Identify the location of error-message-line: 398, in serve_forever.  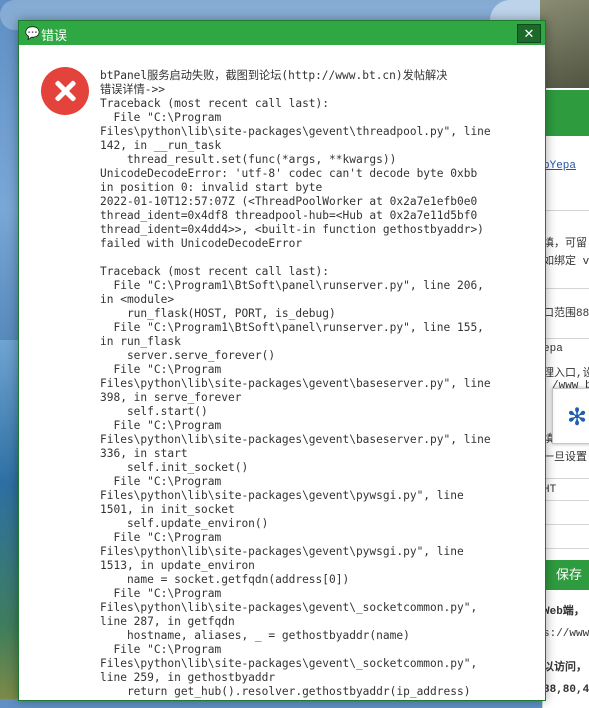
(171, 397).